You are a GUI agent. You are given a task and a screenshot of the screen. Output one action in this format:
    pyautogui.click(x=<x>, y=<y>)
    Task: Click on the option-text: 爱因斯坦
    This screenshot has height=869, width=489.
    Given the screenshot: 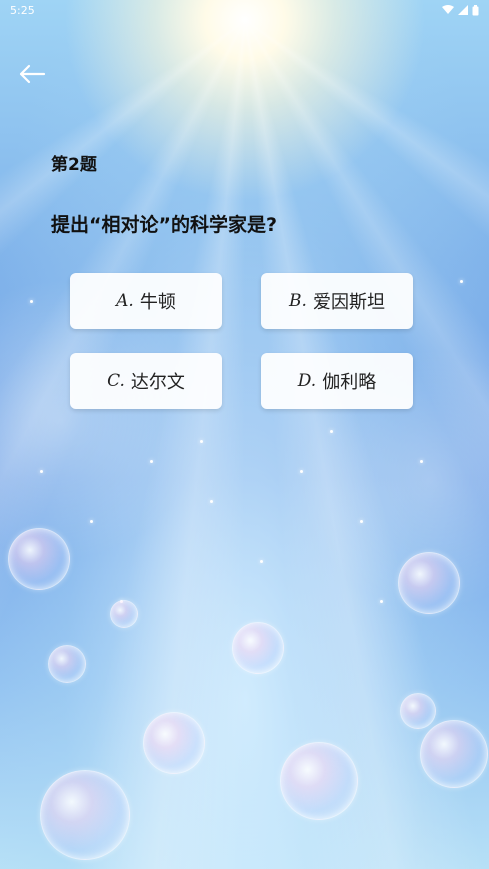 What is the action you would take?
    pyautogui.click(x=348, y=302)
    